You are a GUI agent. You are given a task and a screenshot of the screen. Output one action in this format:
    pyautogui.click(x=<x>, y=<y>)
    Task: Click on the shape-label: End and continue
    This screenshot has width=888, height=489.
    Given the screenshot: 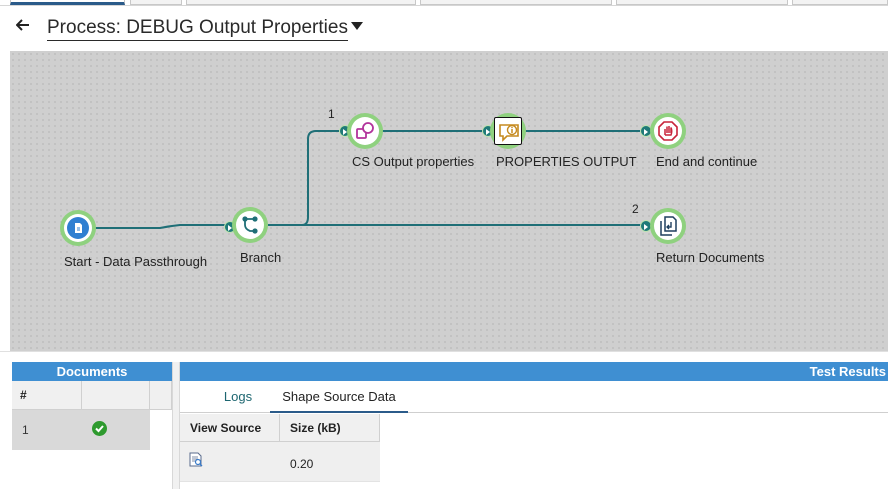 What is the action you would take?
    pyautogui.click(x=707, y=161)
    